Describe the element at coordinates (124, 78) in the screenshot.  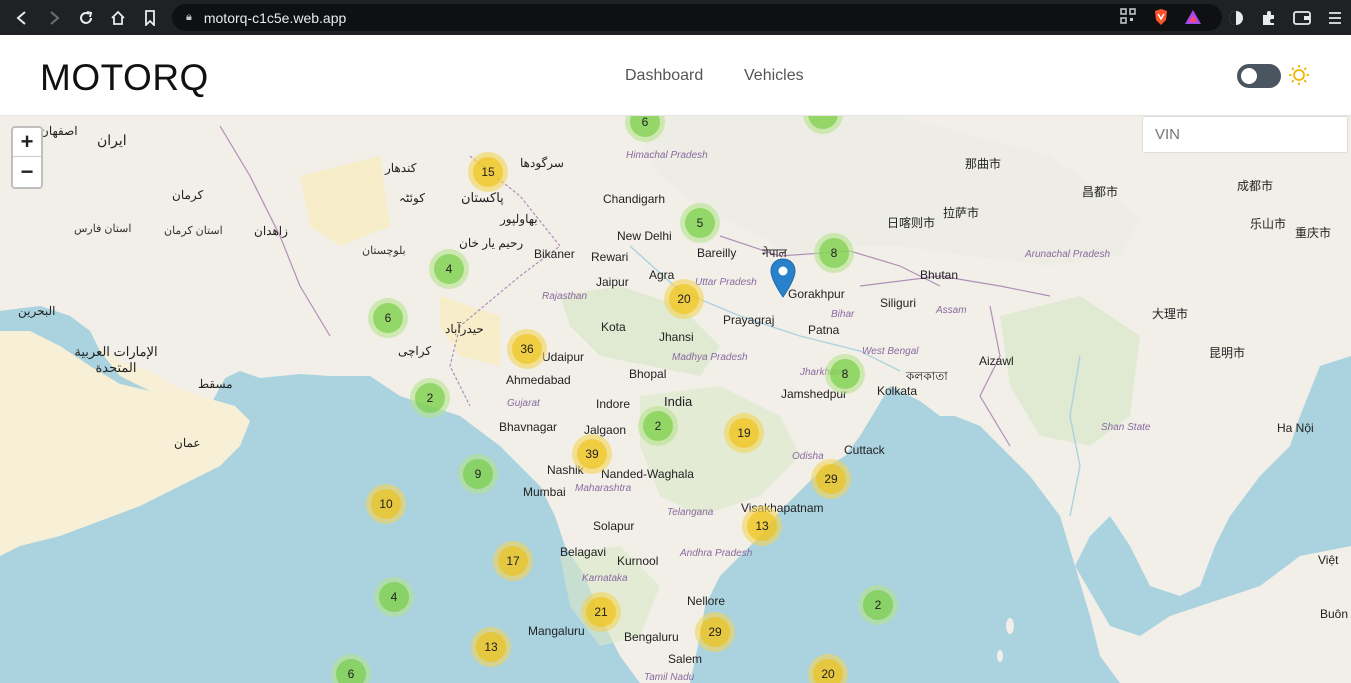
I see `brand-logo: MOTORQ` at that location.